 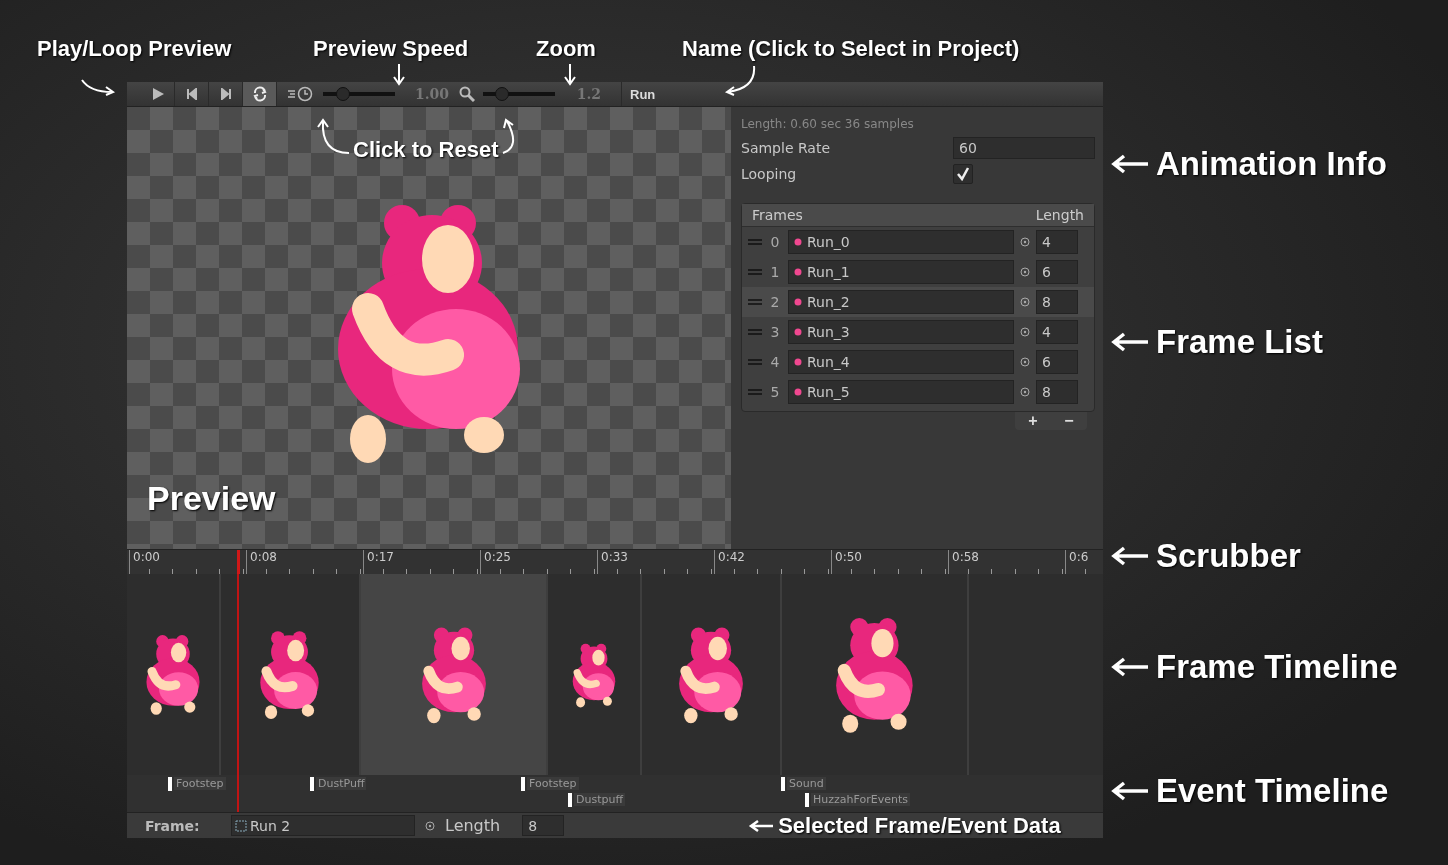 What do you see at coordinates (901, 272) in the screenshot?
I see `sprite-field: Run_1` at bounding box center [901, 272].